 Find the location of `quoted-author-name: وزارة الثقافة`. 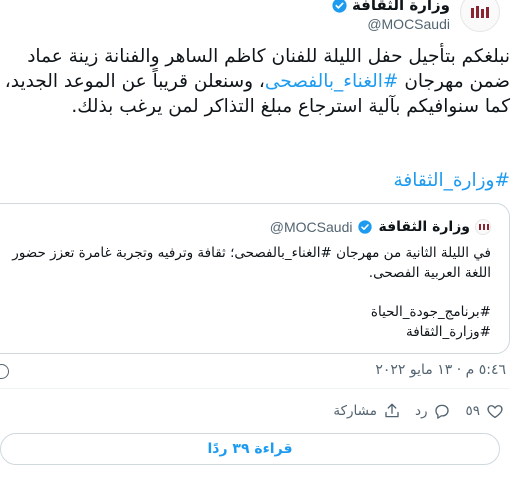

quoted-author-name: وزارة الثقافة is located at coordinates (424, 227).